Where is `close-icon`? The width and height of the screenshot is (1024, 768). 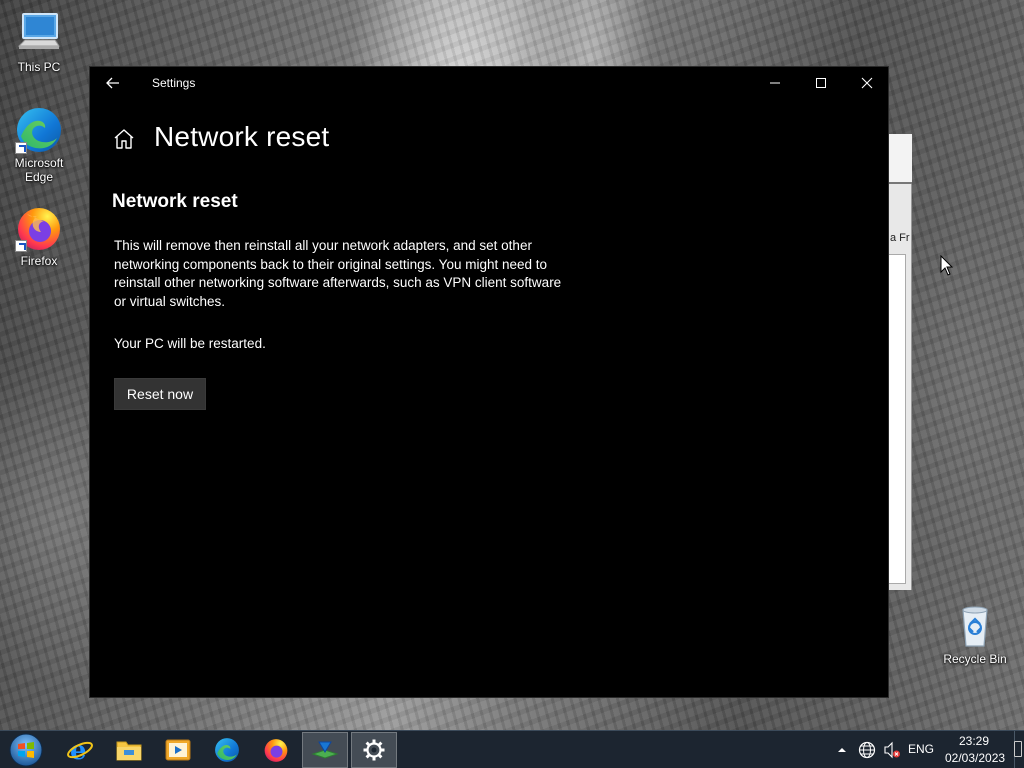
close-icon is located at coordinates (867, 83).